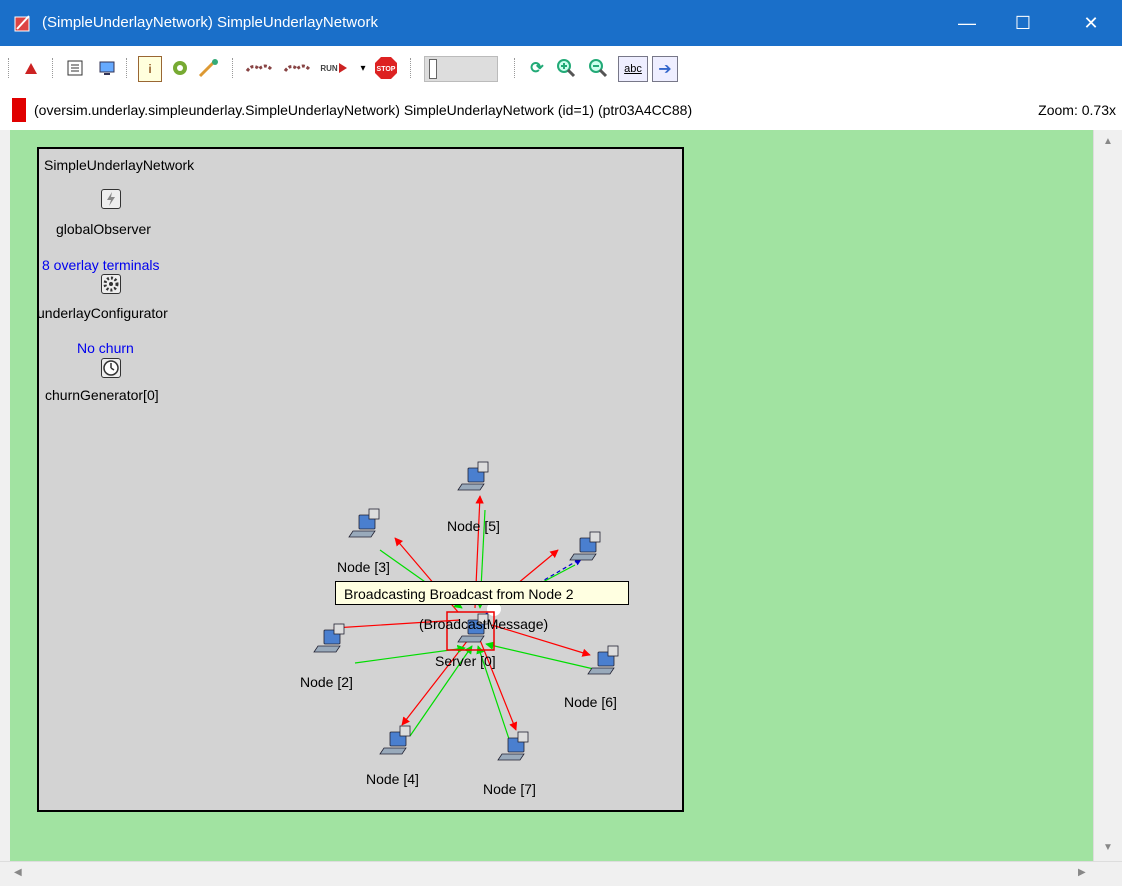 Image resolution: width=1122 pixels, height=886 pixels. What do you see at coordinates (665, 69) in the screenshot?
I see `arrow-animation-icon: ➔` at bounding box center [665, 69].